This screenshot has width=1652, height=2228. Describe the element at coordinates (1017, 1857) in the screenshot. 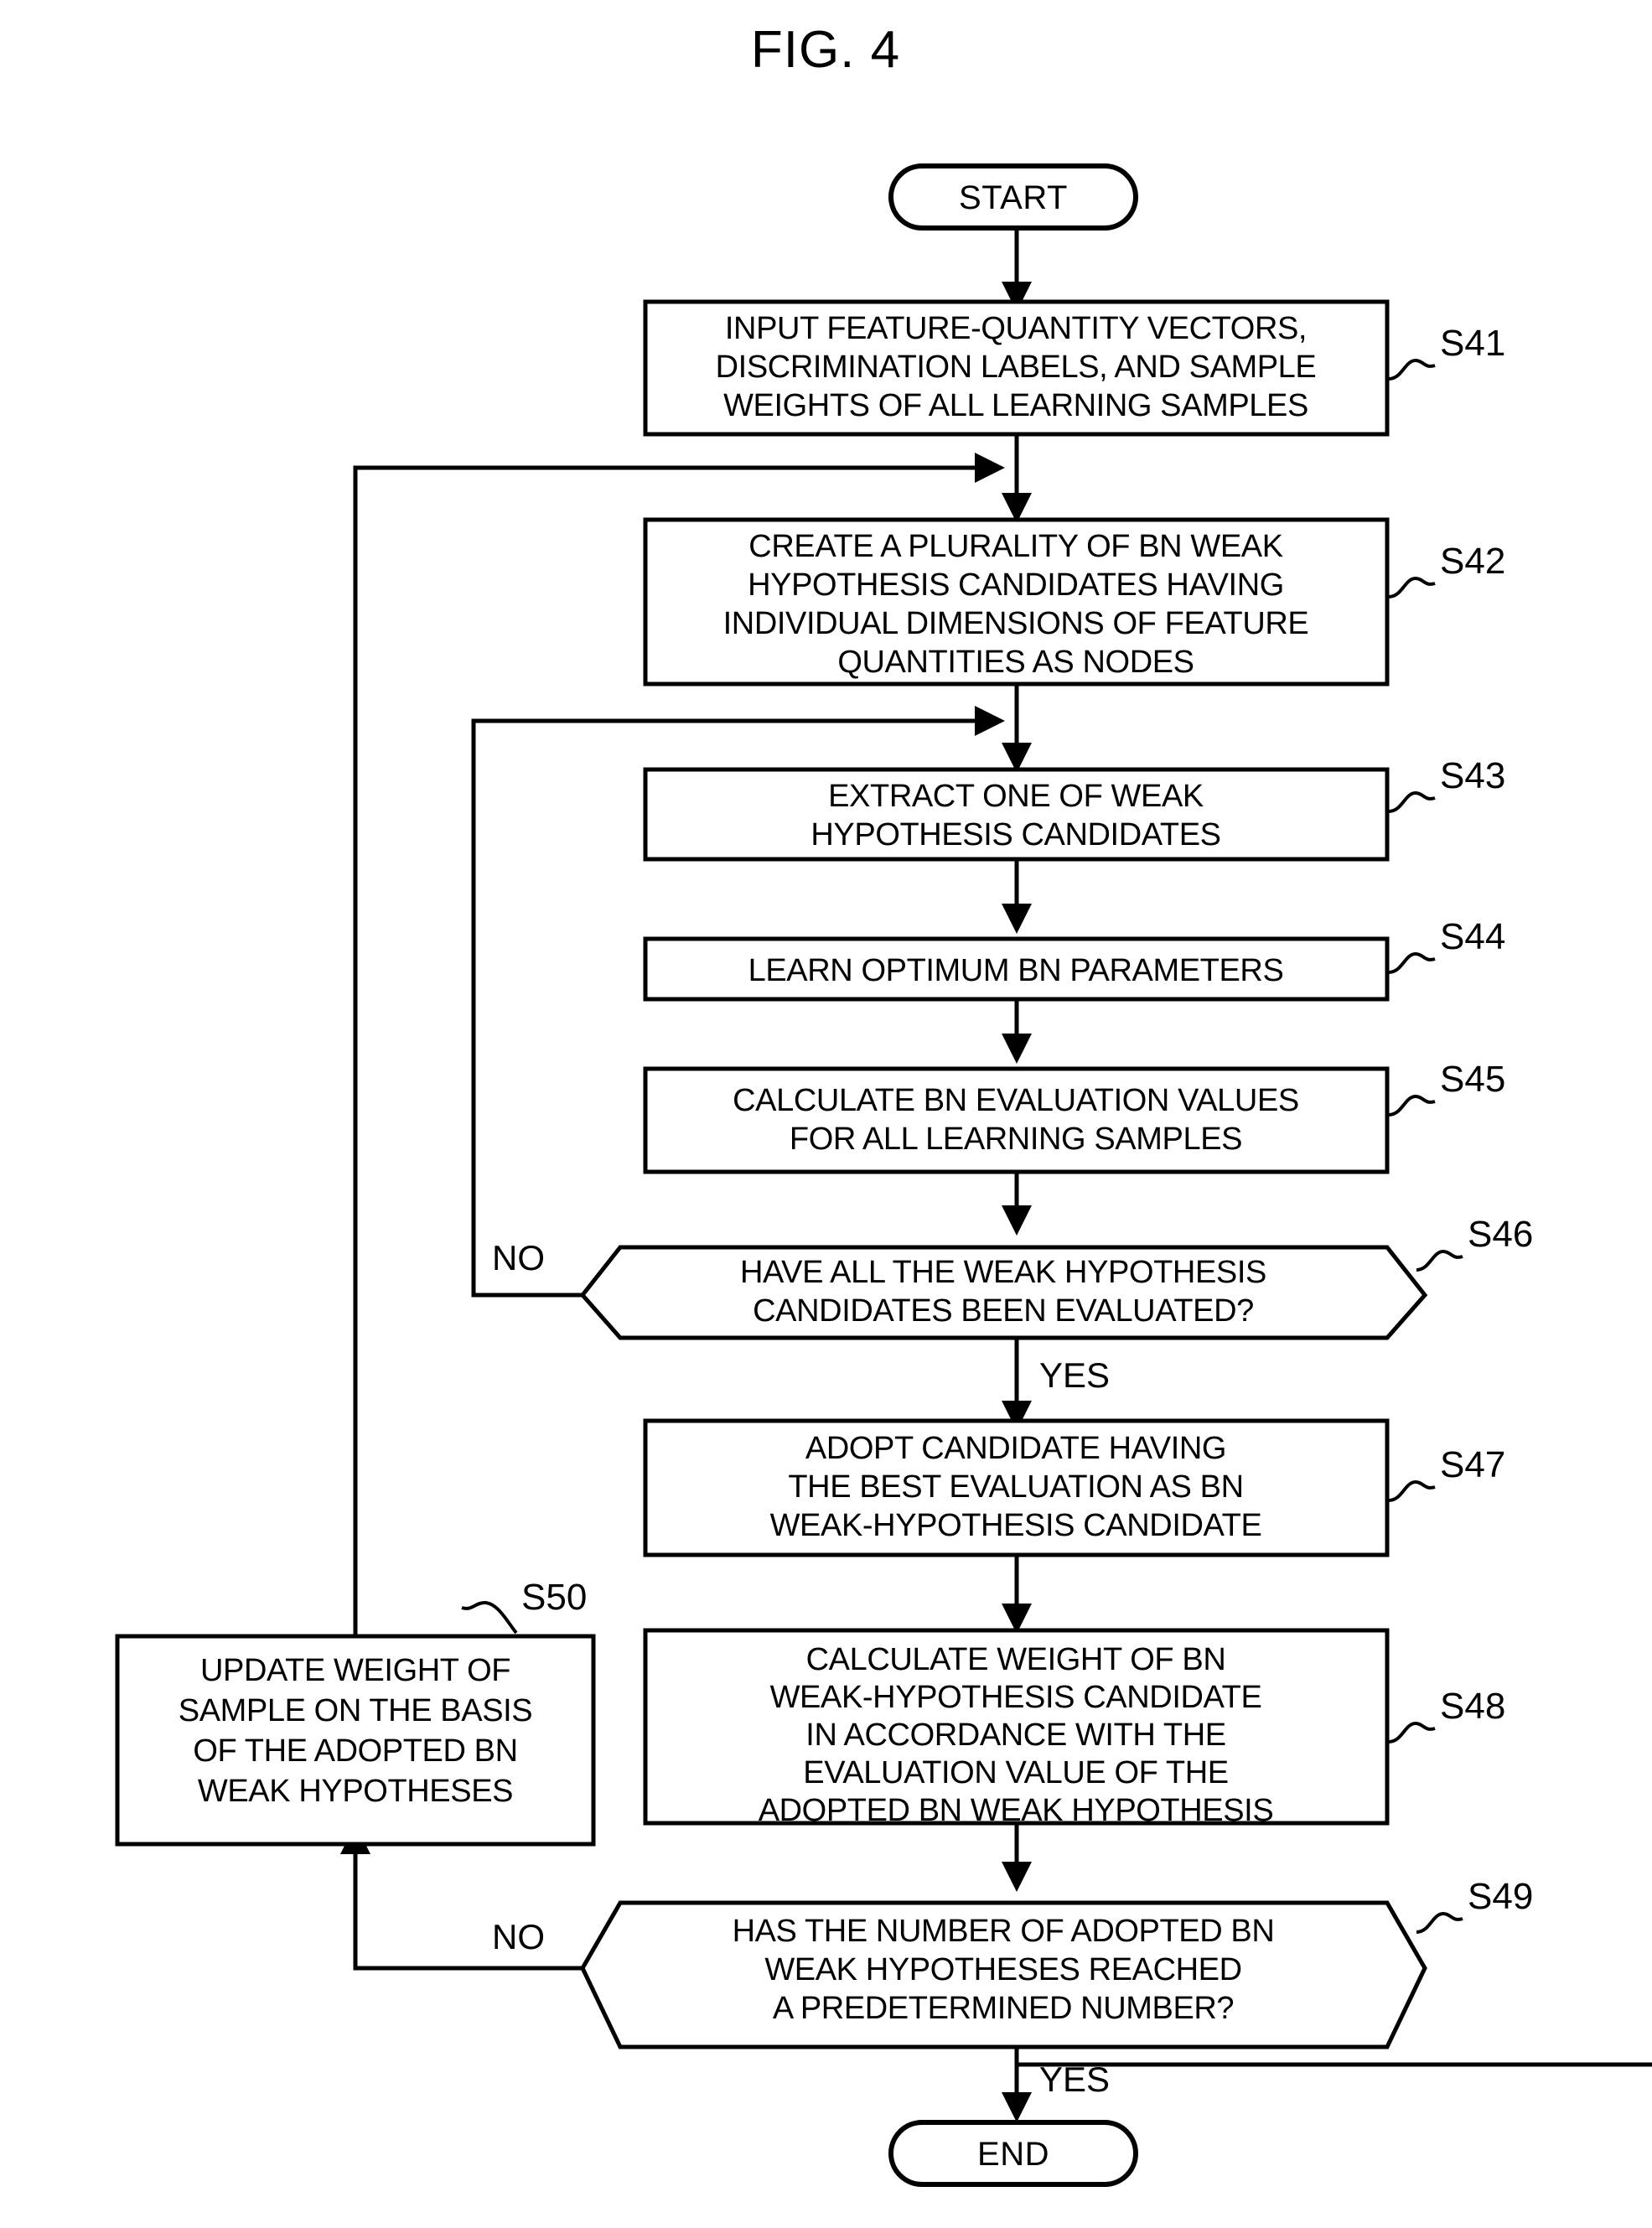

I see `connector-s48-to-s49` at that location.